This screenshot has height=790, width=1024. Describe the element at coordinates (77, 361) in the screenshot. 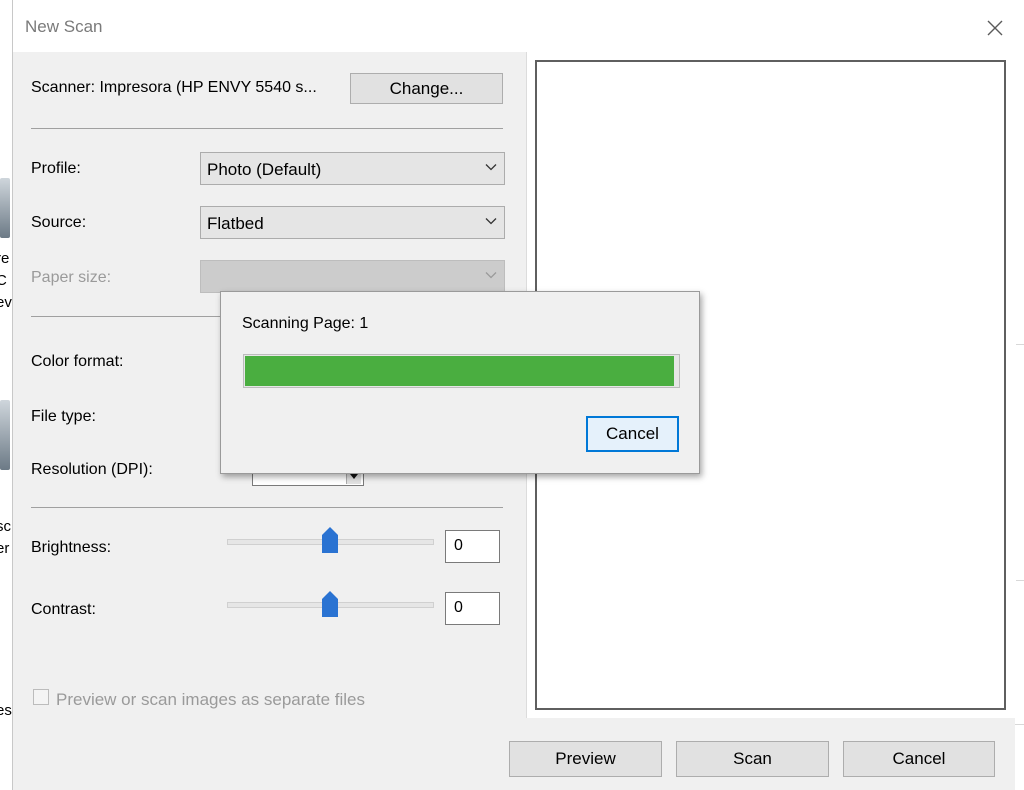

I see `color-format-label: Color format:` at that location.